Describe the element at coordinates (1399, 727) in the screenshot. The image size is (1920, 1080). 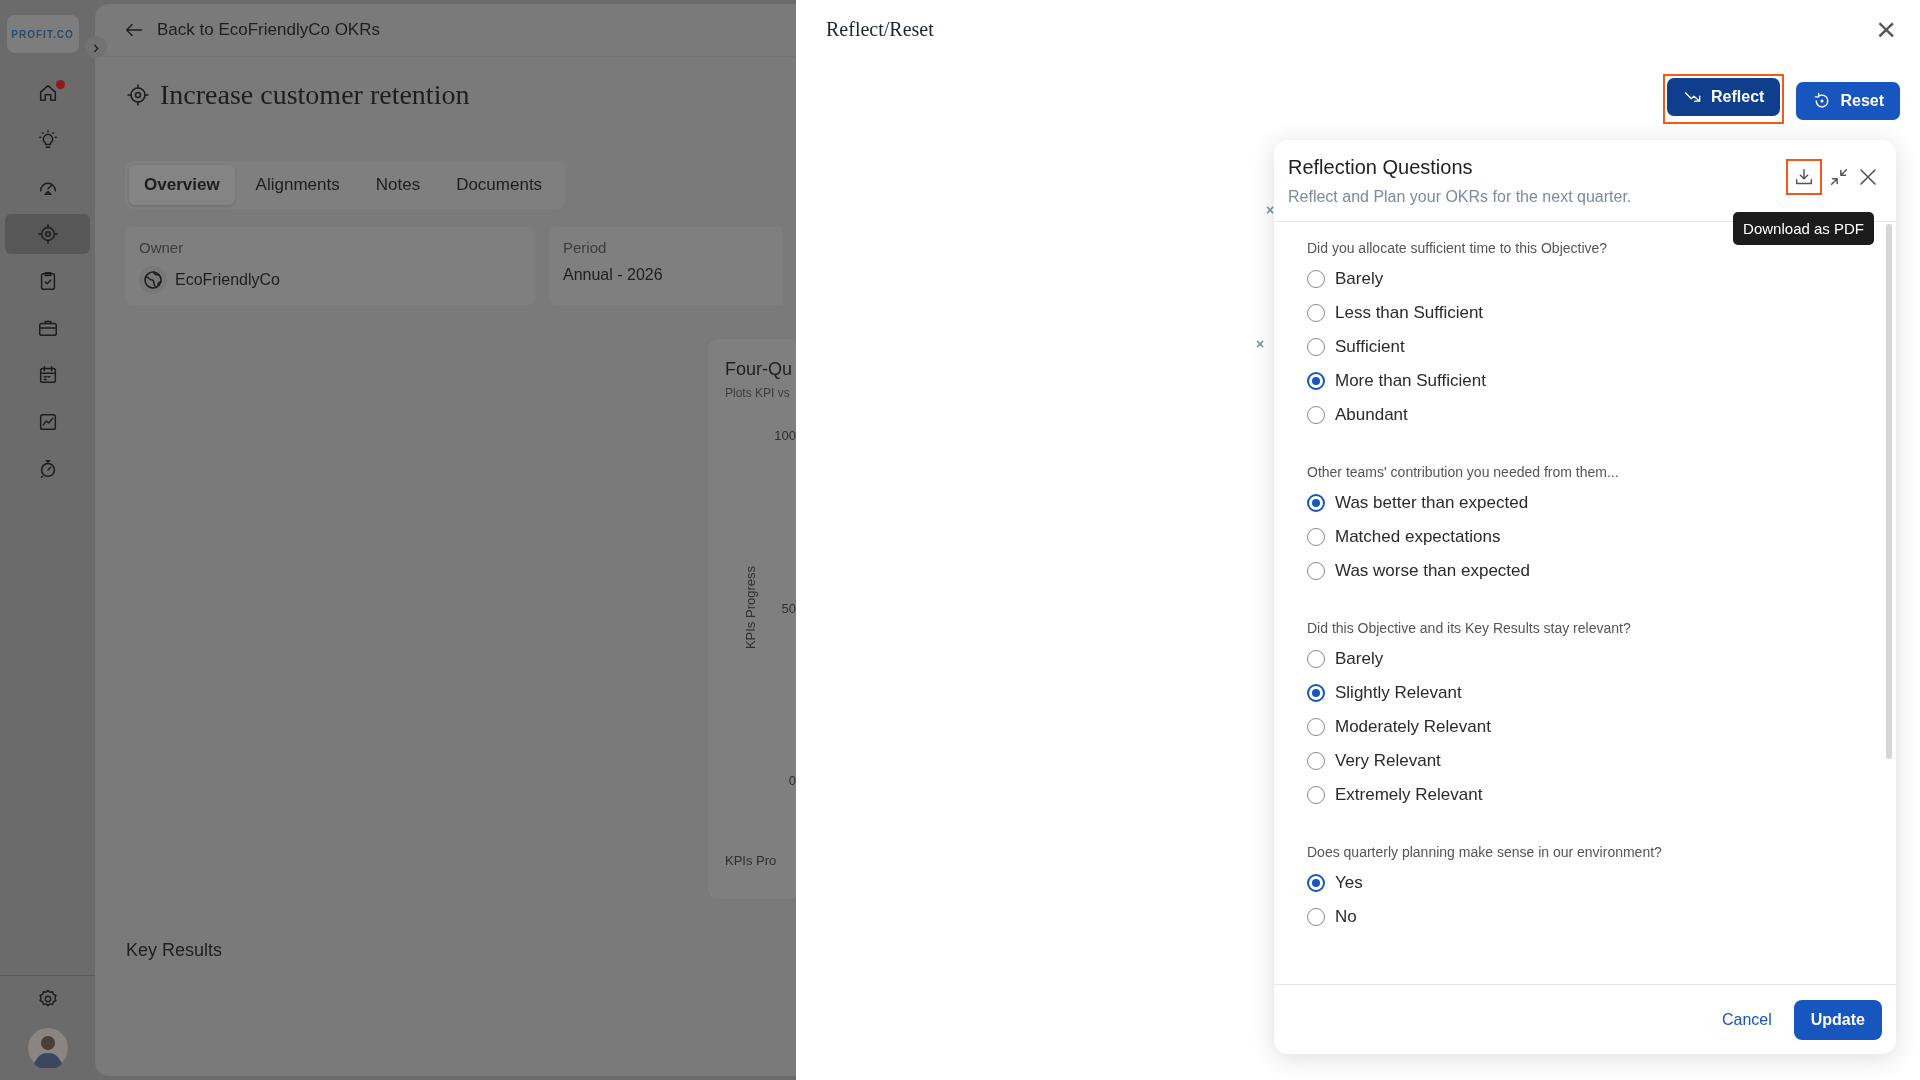
I see `radio-option: Moderately Relevant` at that location.